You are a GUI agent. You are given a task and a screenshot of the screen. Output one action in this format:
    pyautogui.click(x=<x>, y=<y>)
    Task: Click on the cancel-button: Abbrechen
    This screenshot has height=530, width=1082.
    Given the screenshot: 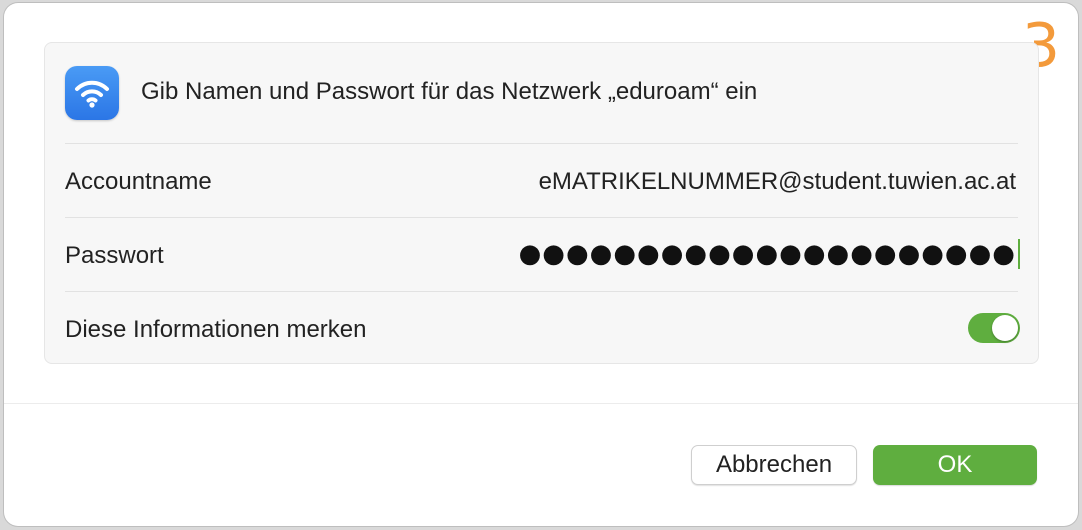 What is the action you would take?
    pyautogui.click(x=774, y=465)
    